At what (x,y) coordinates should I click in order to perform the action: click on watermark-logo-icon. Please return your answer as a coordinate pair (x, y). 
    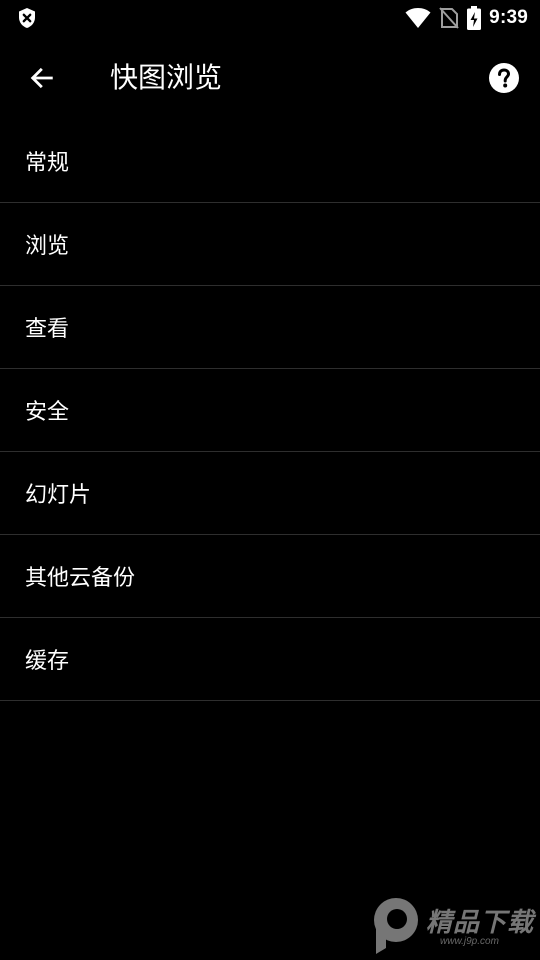
    Looking at the image, I should click on (396, 926).